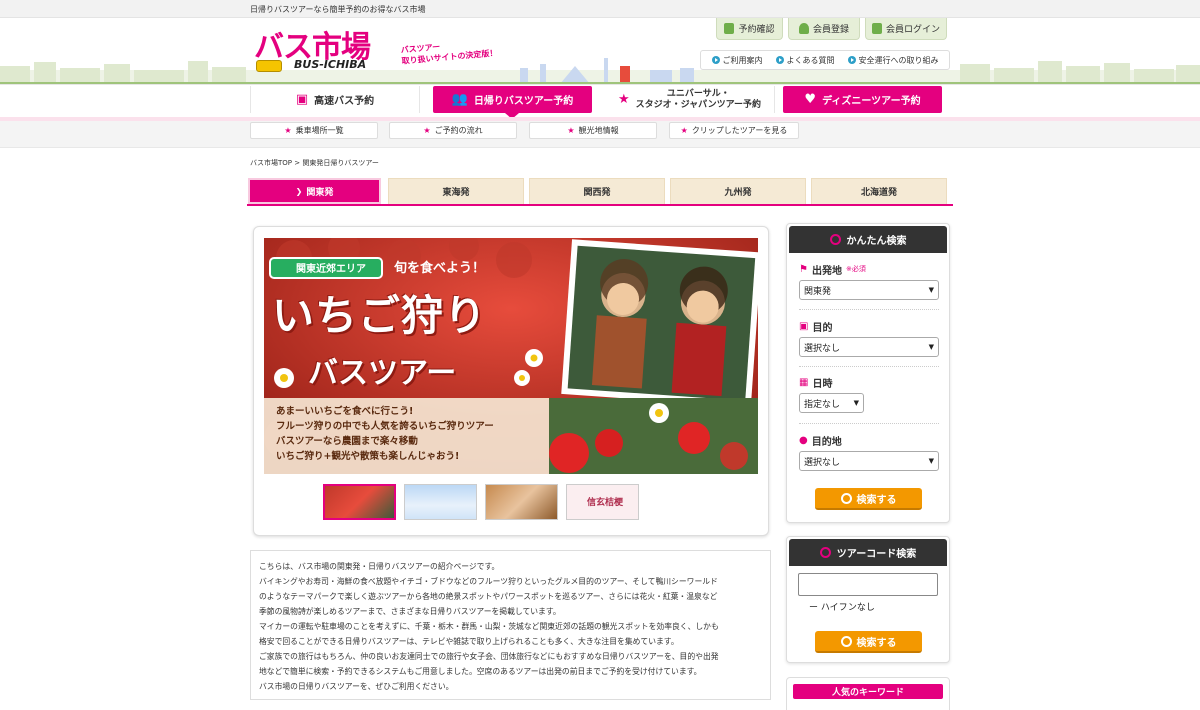 The width and height of the screenshot is (1200, 710). Describe the element at coordinates (893, 60) in the screenshot. I see `safety-link: 安全運行への取り組み` at that location.